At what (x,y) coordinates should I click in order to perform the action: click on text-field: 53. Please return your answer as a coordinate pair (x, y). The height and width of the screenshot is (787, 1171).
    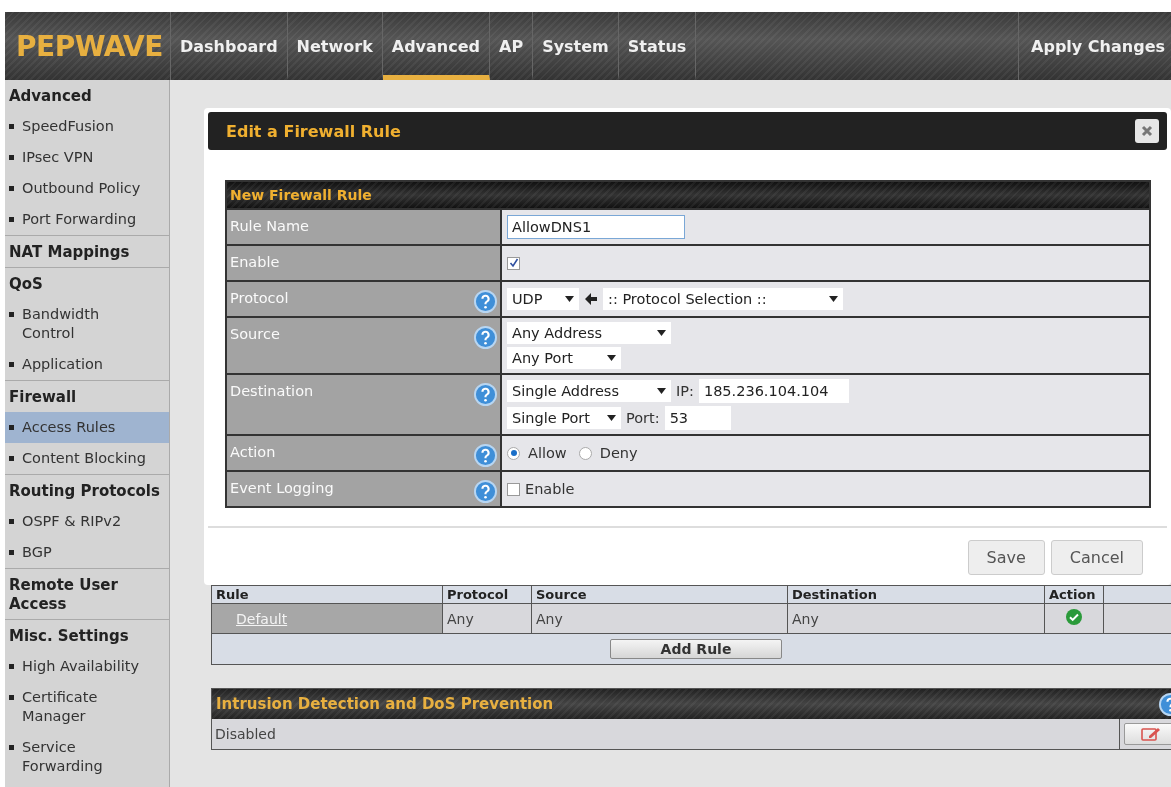
    Looking at the image, I should click on (697, 418).